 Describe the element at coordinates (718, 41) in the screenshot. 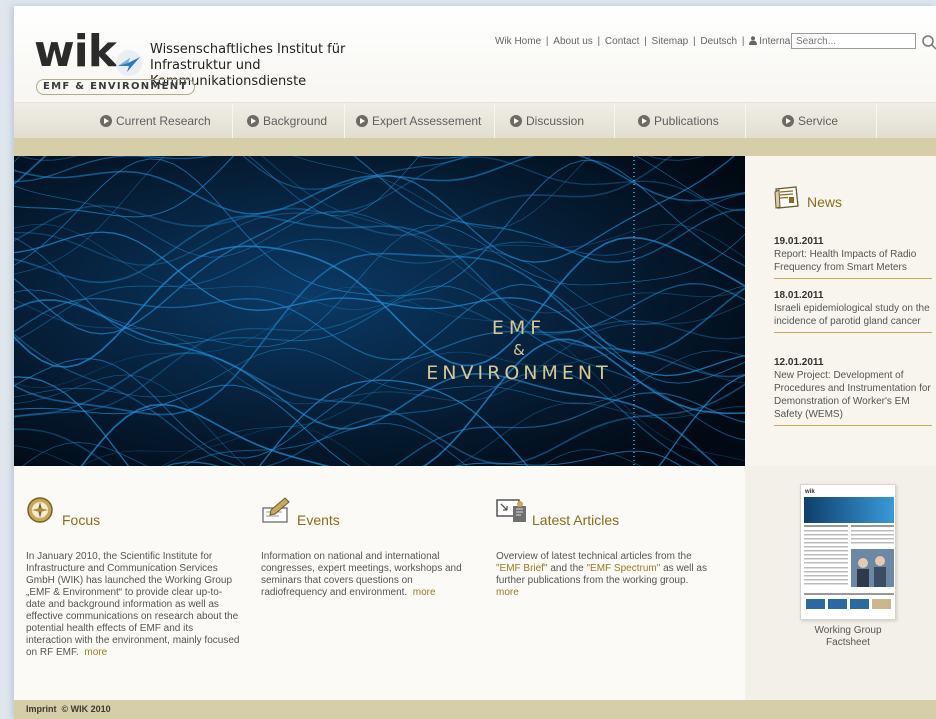

I see `toplink-deutsch: Deutsch` at that location.